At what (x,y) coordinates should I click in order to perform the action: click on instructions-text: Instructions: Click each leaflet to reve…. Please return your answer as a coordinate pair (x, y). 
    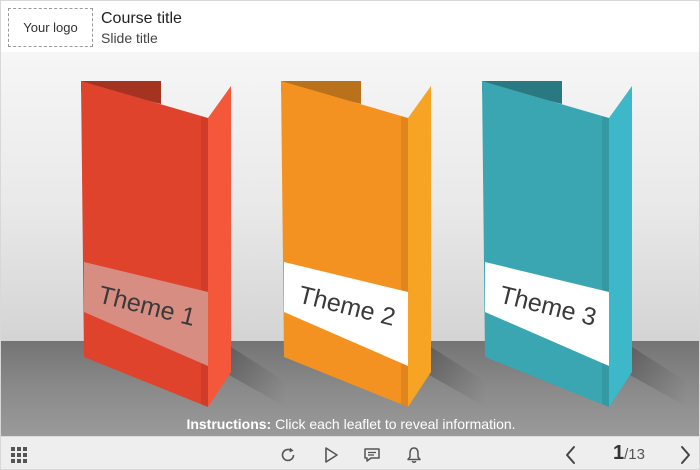
    Looking at the image, I should click on (350, 424).